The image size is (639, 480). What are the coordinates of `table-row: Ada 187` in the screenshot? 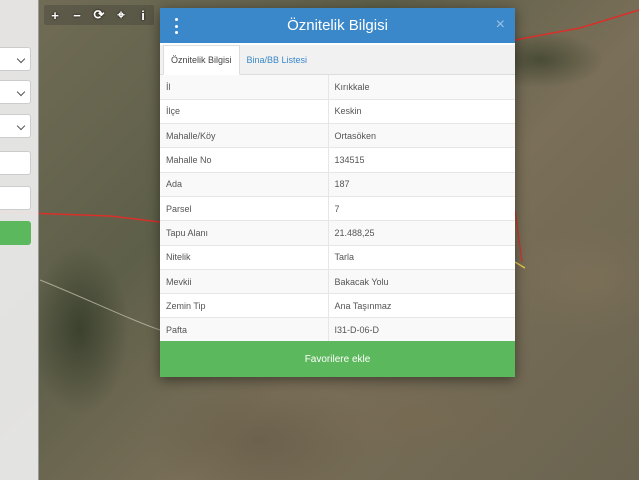 It's located at (337, 184).